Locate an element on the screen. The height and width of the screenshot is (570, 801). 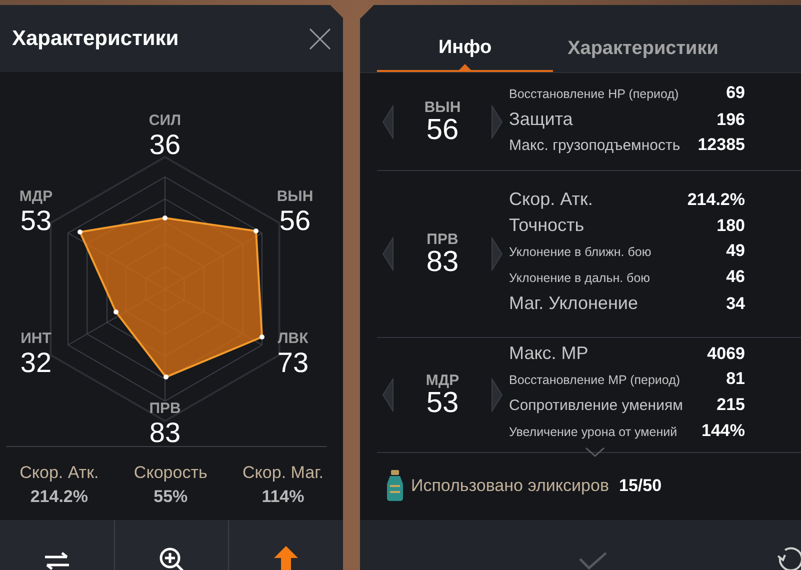
attribute-value: 12385 is located at coordinates (721, 144).